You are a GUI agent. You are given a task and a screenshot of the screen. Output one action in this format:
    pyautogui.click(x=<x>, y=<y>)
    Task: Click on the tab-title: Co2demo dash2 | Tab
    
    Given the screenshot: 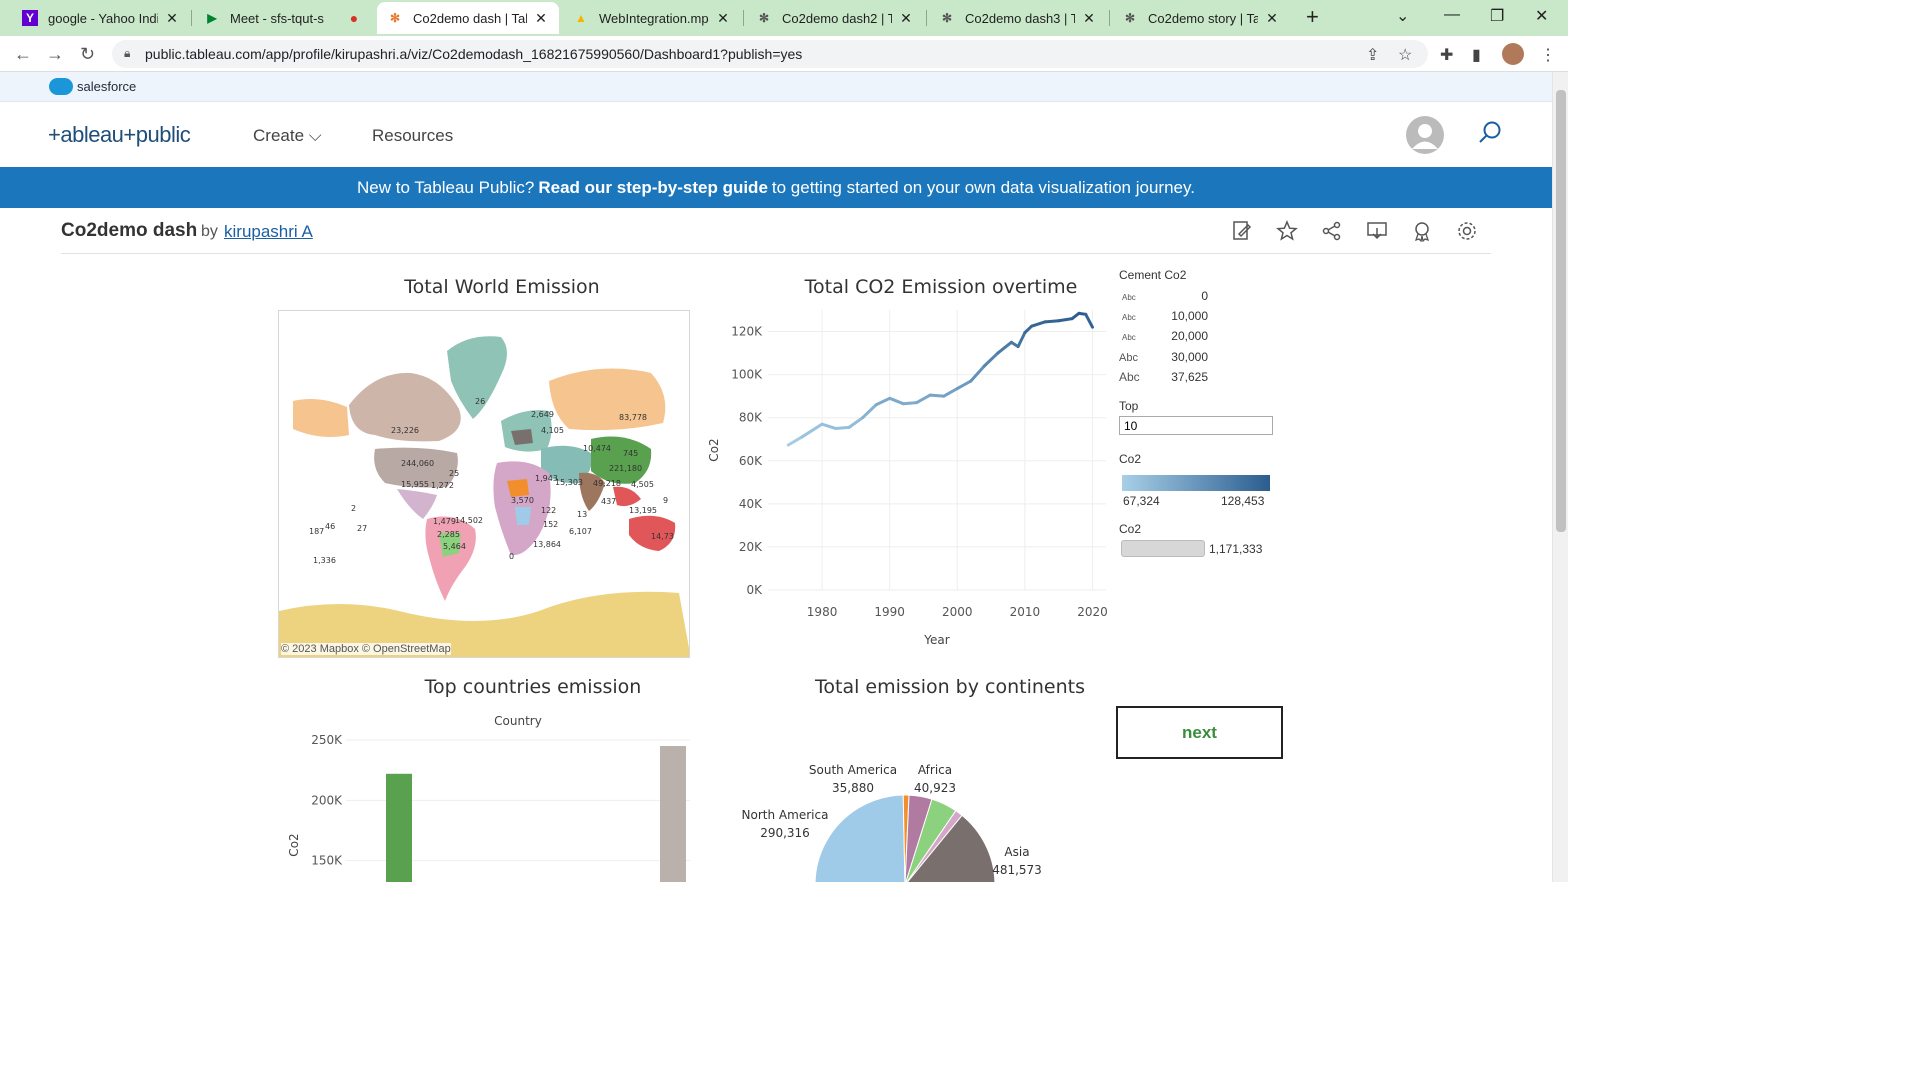 What is the action you would take?
    pyautogui.click(x=837, y=18)
    